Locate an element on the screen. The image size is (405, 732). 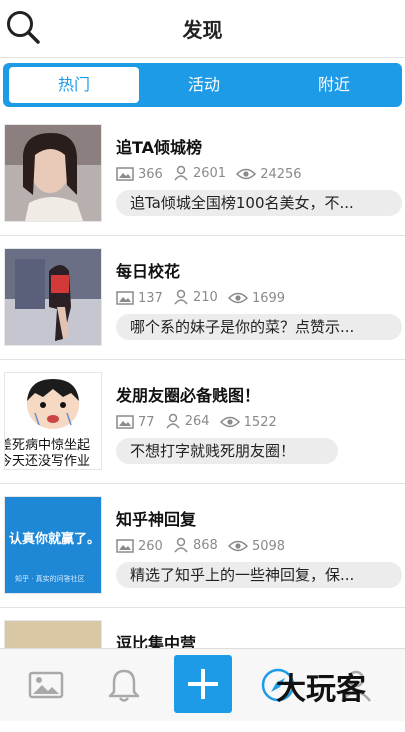
item-title: 知乎神回复 is located at coordinates (156, 519).